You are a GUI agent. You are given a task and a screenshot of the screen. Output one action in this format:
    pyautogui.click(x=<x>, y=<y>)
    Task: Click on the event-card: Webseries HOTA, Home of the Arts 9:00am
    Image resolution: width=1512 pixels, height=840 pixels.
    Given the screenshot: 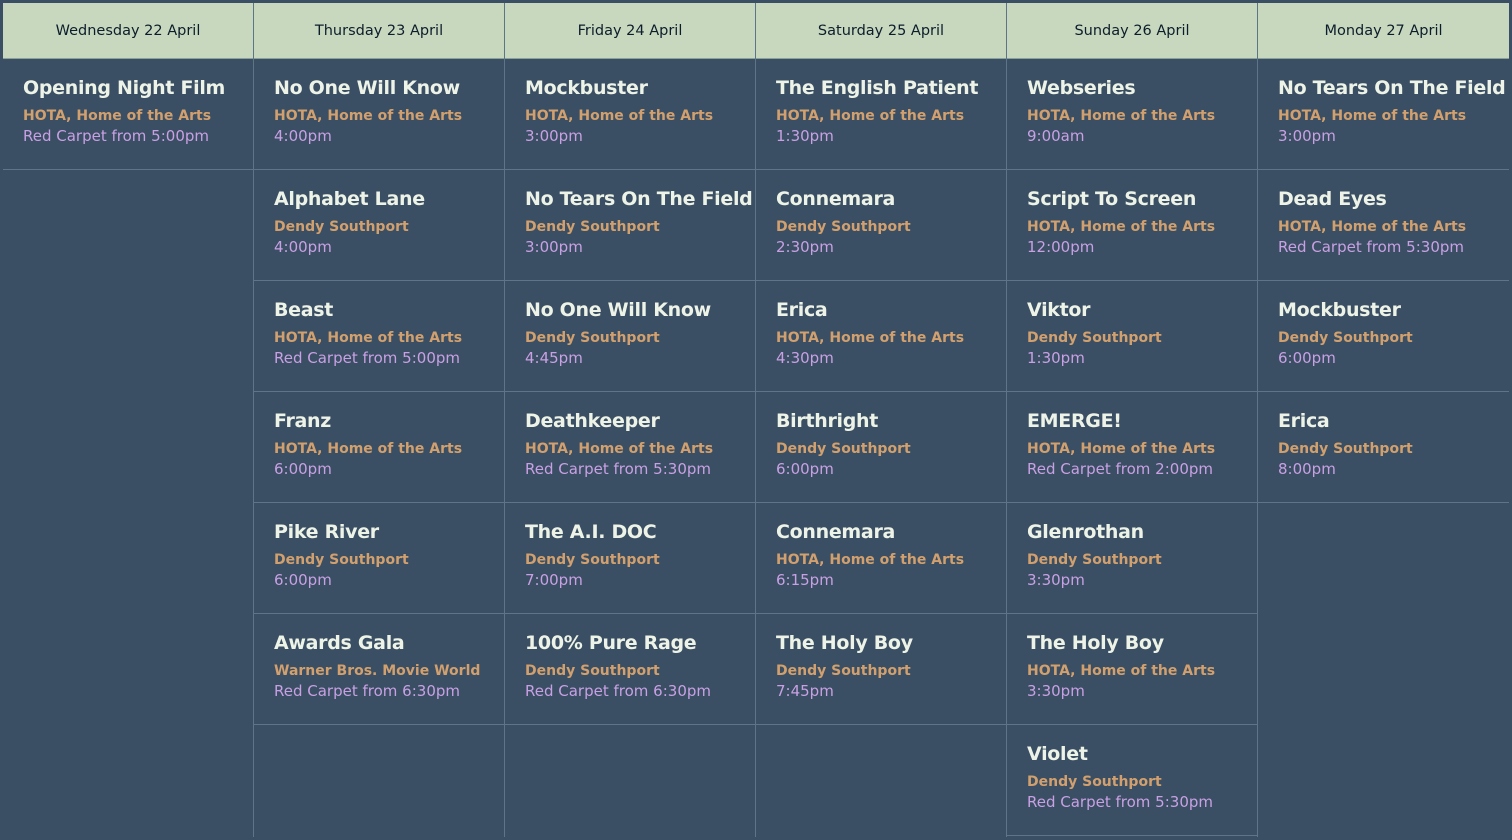 What is the action you would take?
    pyautogui.click(x=1132, y=114)
    